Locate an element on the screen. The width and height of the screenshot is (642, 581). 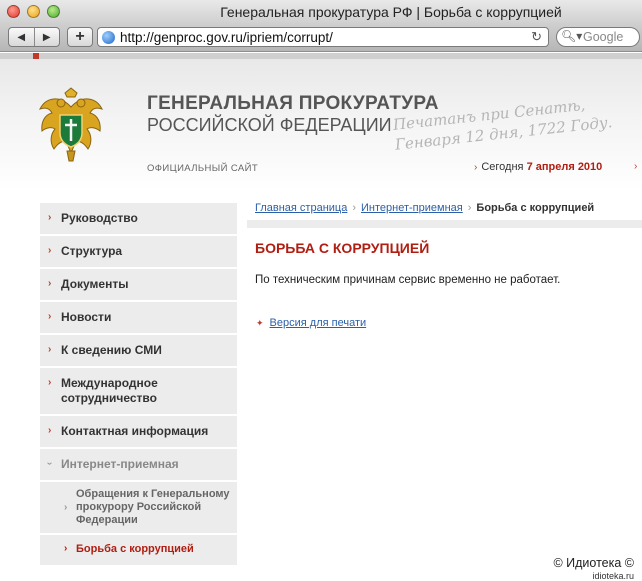
url-text: http://genproc.gov.ru/ipriem/corrupt/ is located at coordinates (226, 37).